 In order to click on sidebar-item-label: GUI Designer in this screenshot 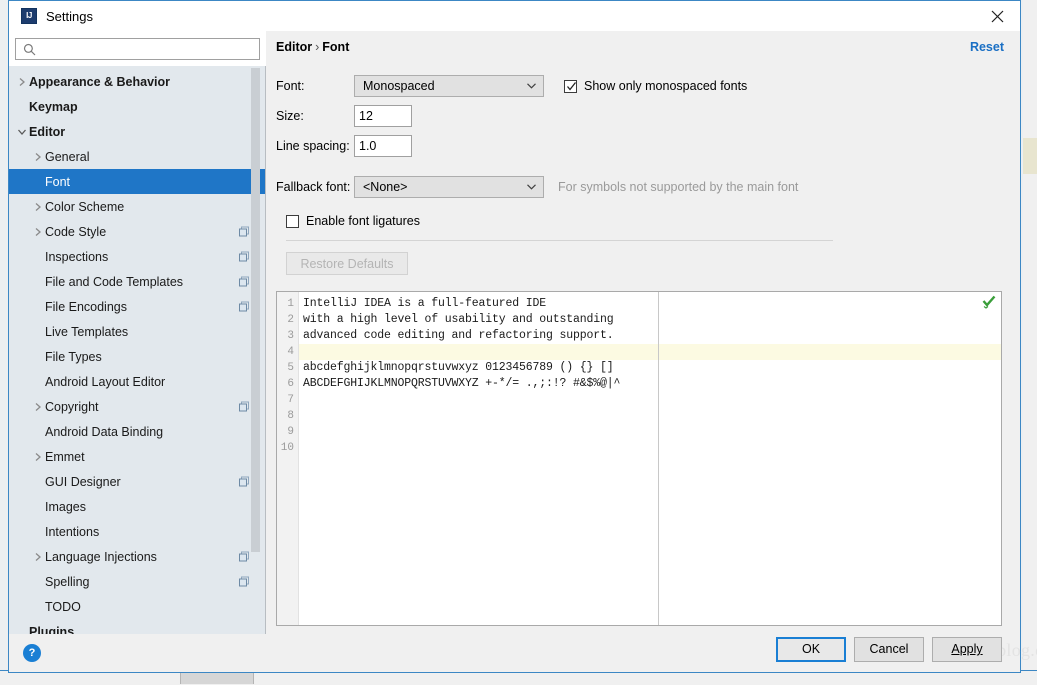, I will do `click(83, 481)`.